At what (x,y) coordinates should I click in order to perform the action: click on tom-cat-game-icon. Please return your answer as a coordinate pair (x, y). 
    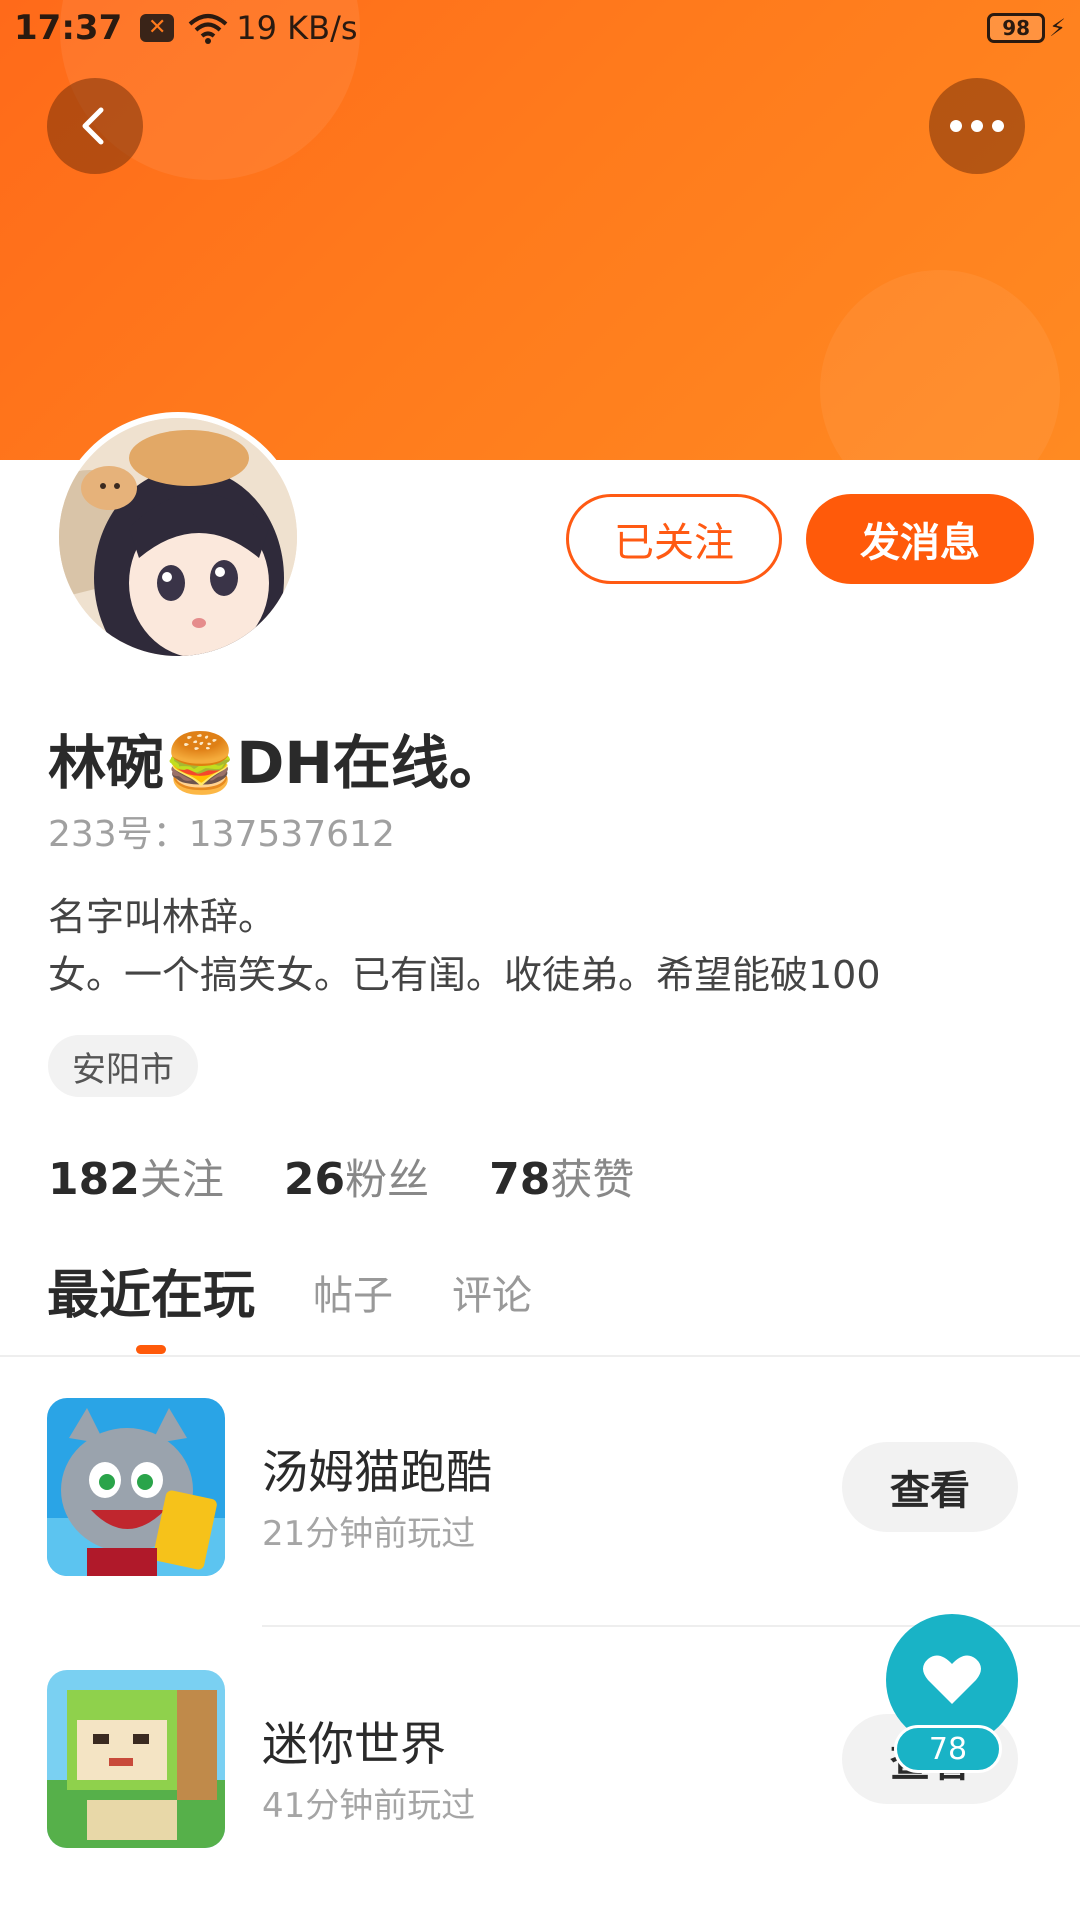
    Looking at the image, I should click on (136, 1487).